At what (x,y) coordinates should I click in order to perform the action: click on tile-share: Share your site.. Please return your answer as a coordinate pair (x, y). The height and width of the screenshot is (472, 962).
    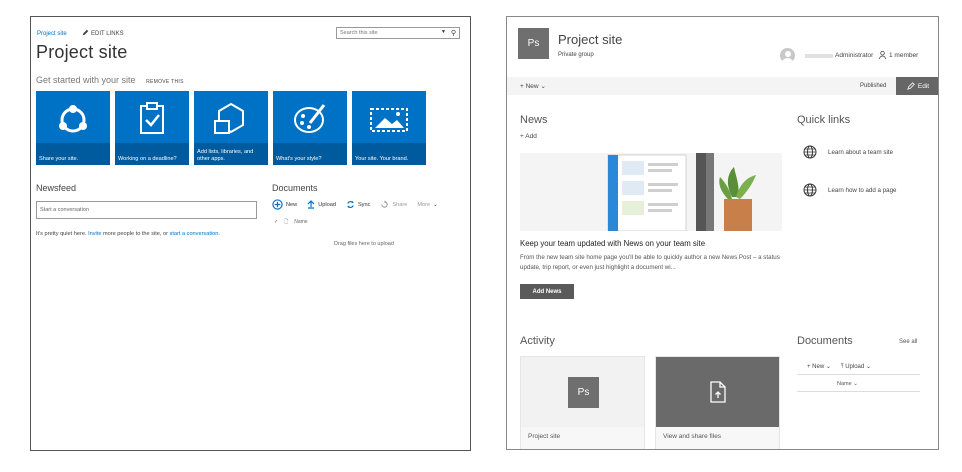
    Looking at the image, I should click on (73, 128).